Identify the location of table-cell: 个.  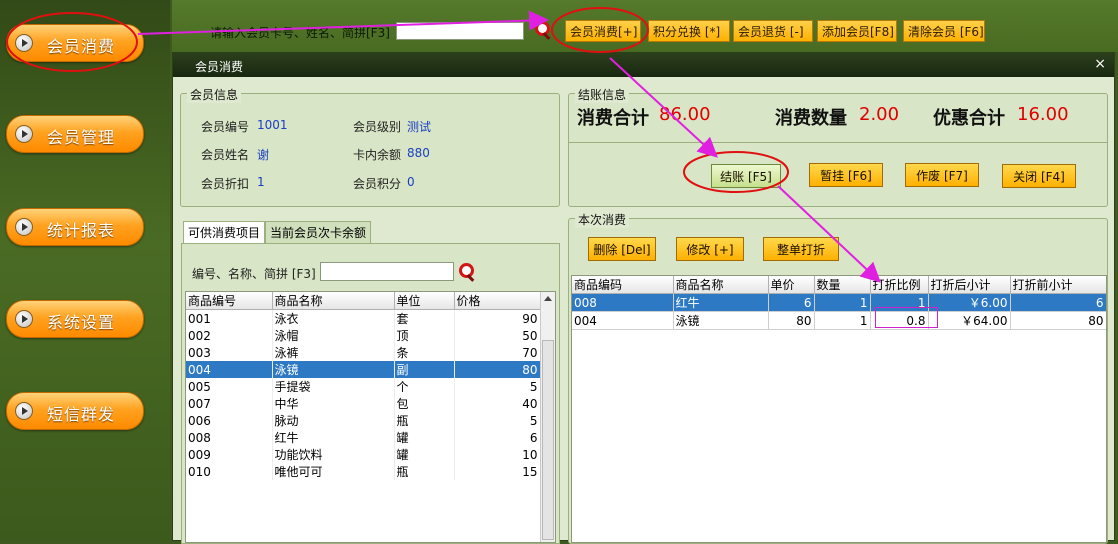
(424, 386).